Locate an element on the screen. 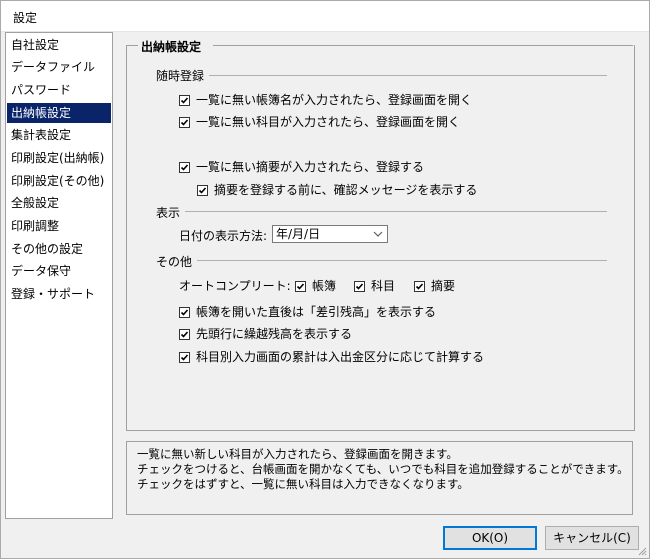  sidebar-item-data-file: データファイル is located at coordinates (59, 67).